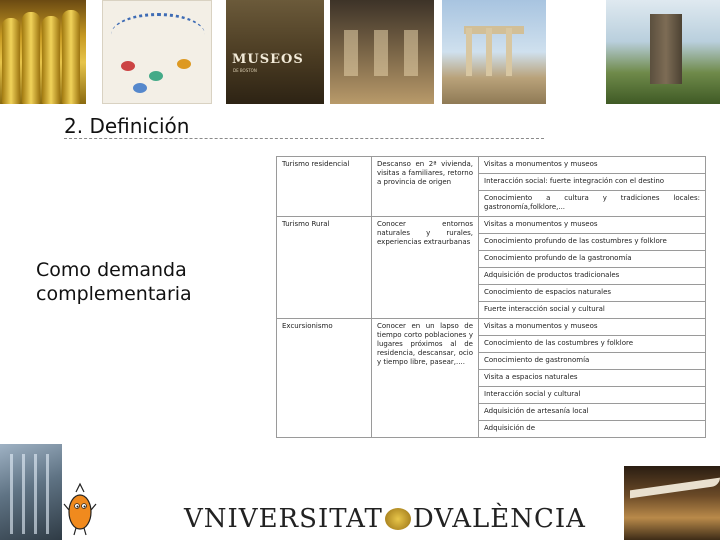 This screenshot has width=720, height=540. Describe the element at coordinates (268, 59) in the screenshot. I see `museos-label: MUSEOS` at that location.